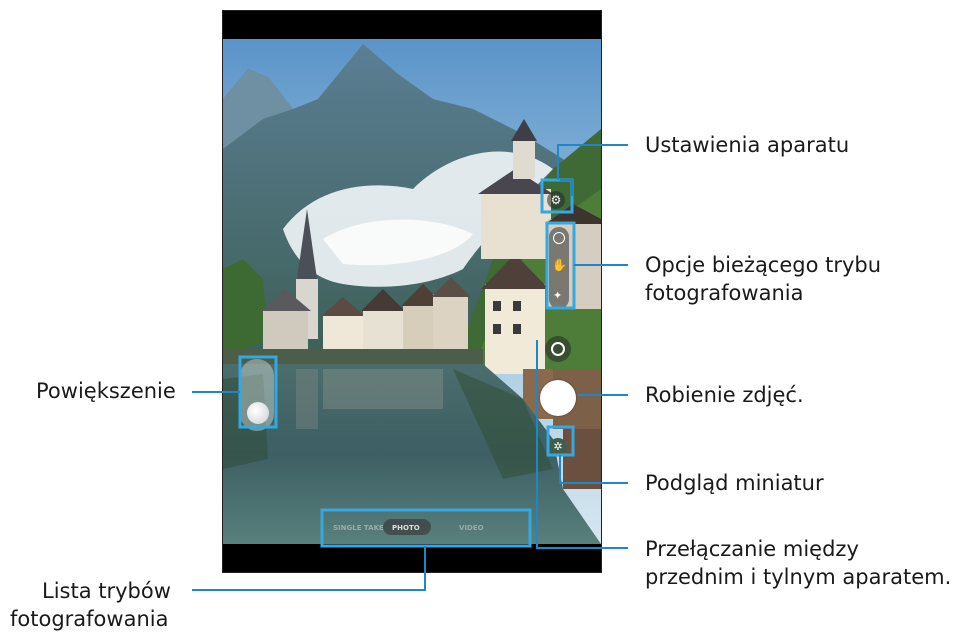  I want to click on thumbnail-icon: ✲, so click(558, 446).